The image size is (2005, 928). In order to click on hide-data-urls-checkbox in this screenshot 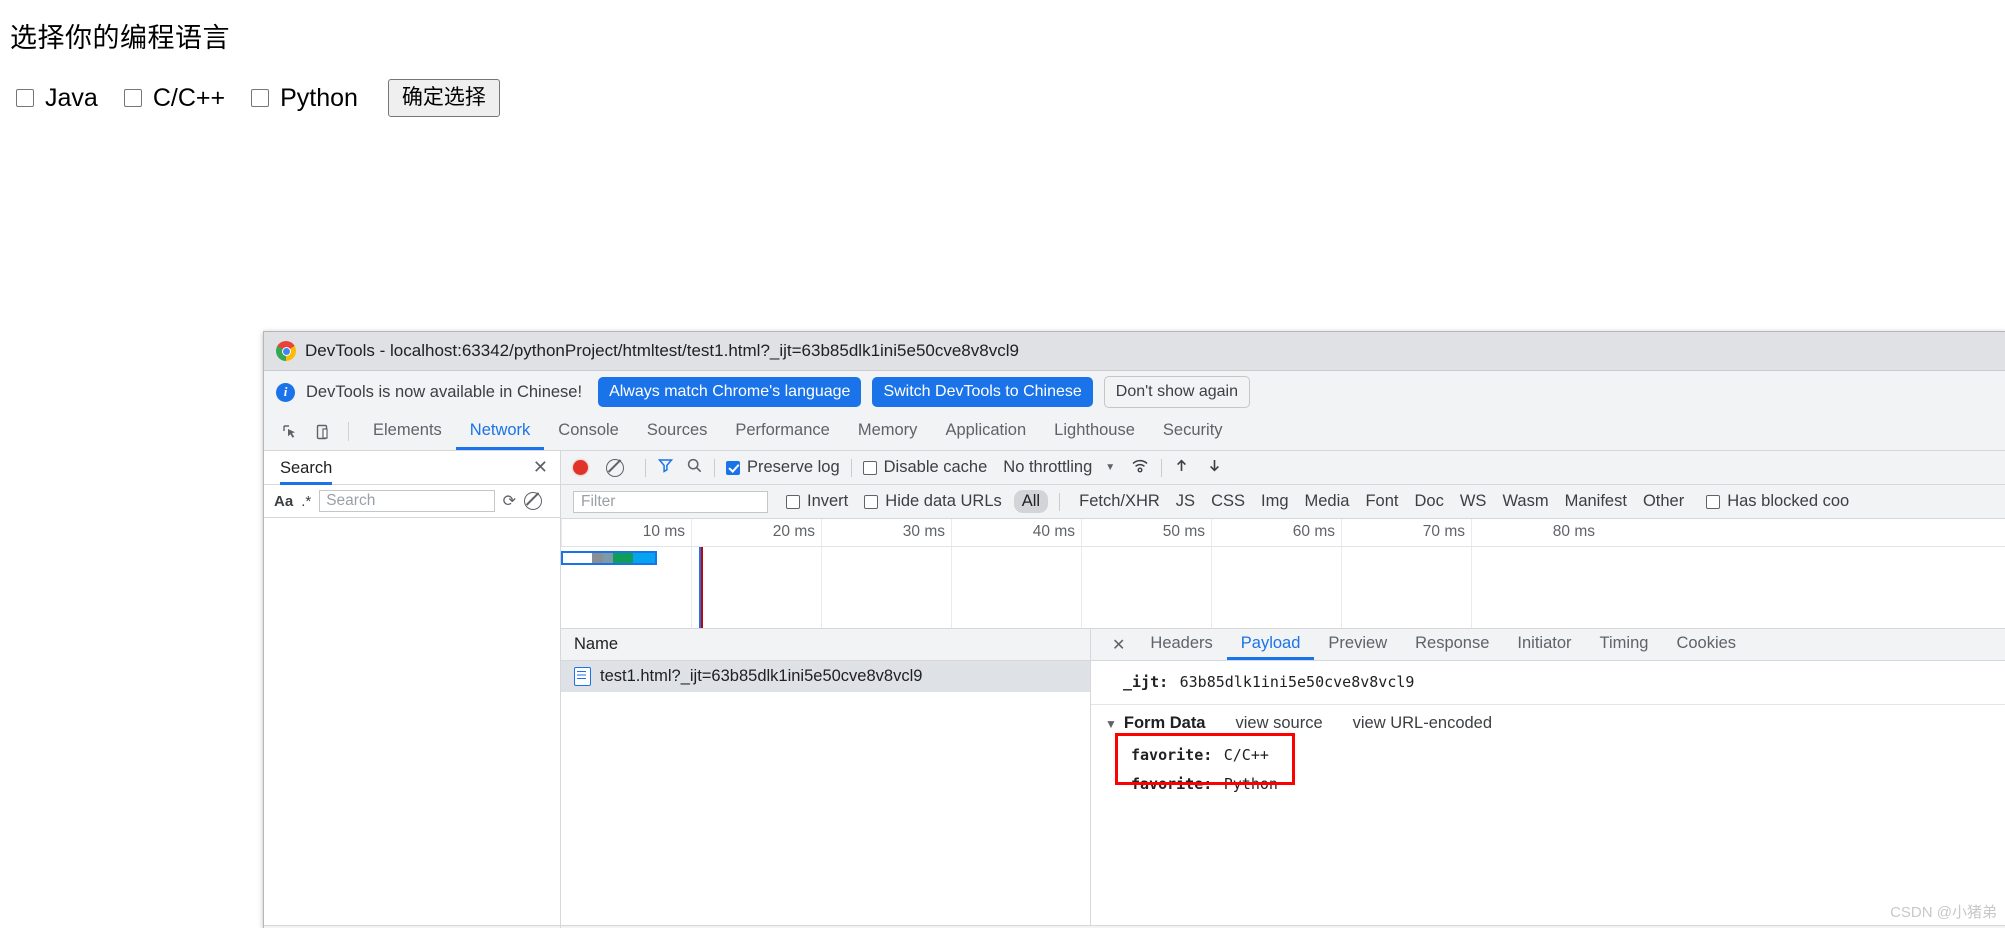, I will do `click(871, 501)`.